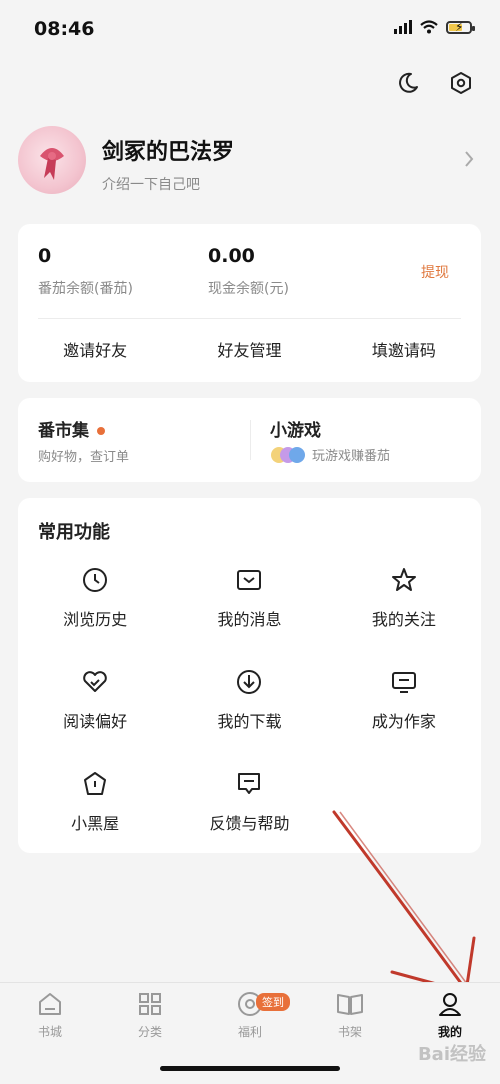 The width and height of the screenshot is (500, 1084). I want to click on status-time: 08:46, so click(64, 29).